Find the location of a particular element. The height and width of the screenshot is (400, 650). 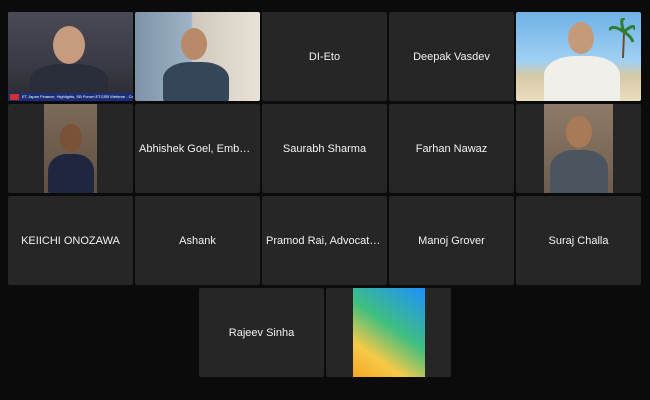

participant-tile-rajeev-sinha: Rajeev Sinha is located at coordinates (261, 332).